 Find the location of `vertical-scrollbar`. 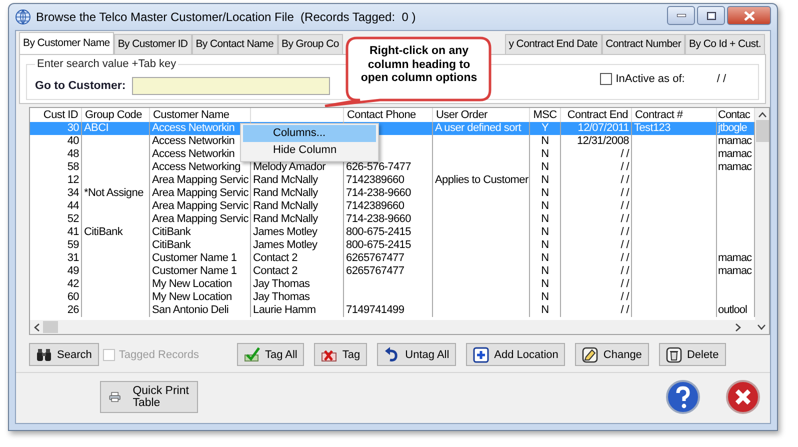

vertical-scrollbar is located at coordinates (762, 214).